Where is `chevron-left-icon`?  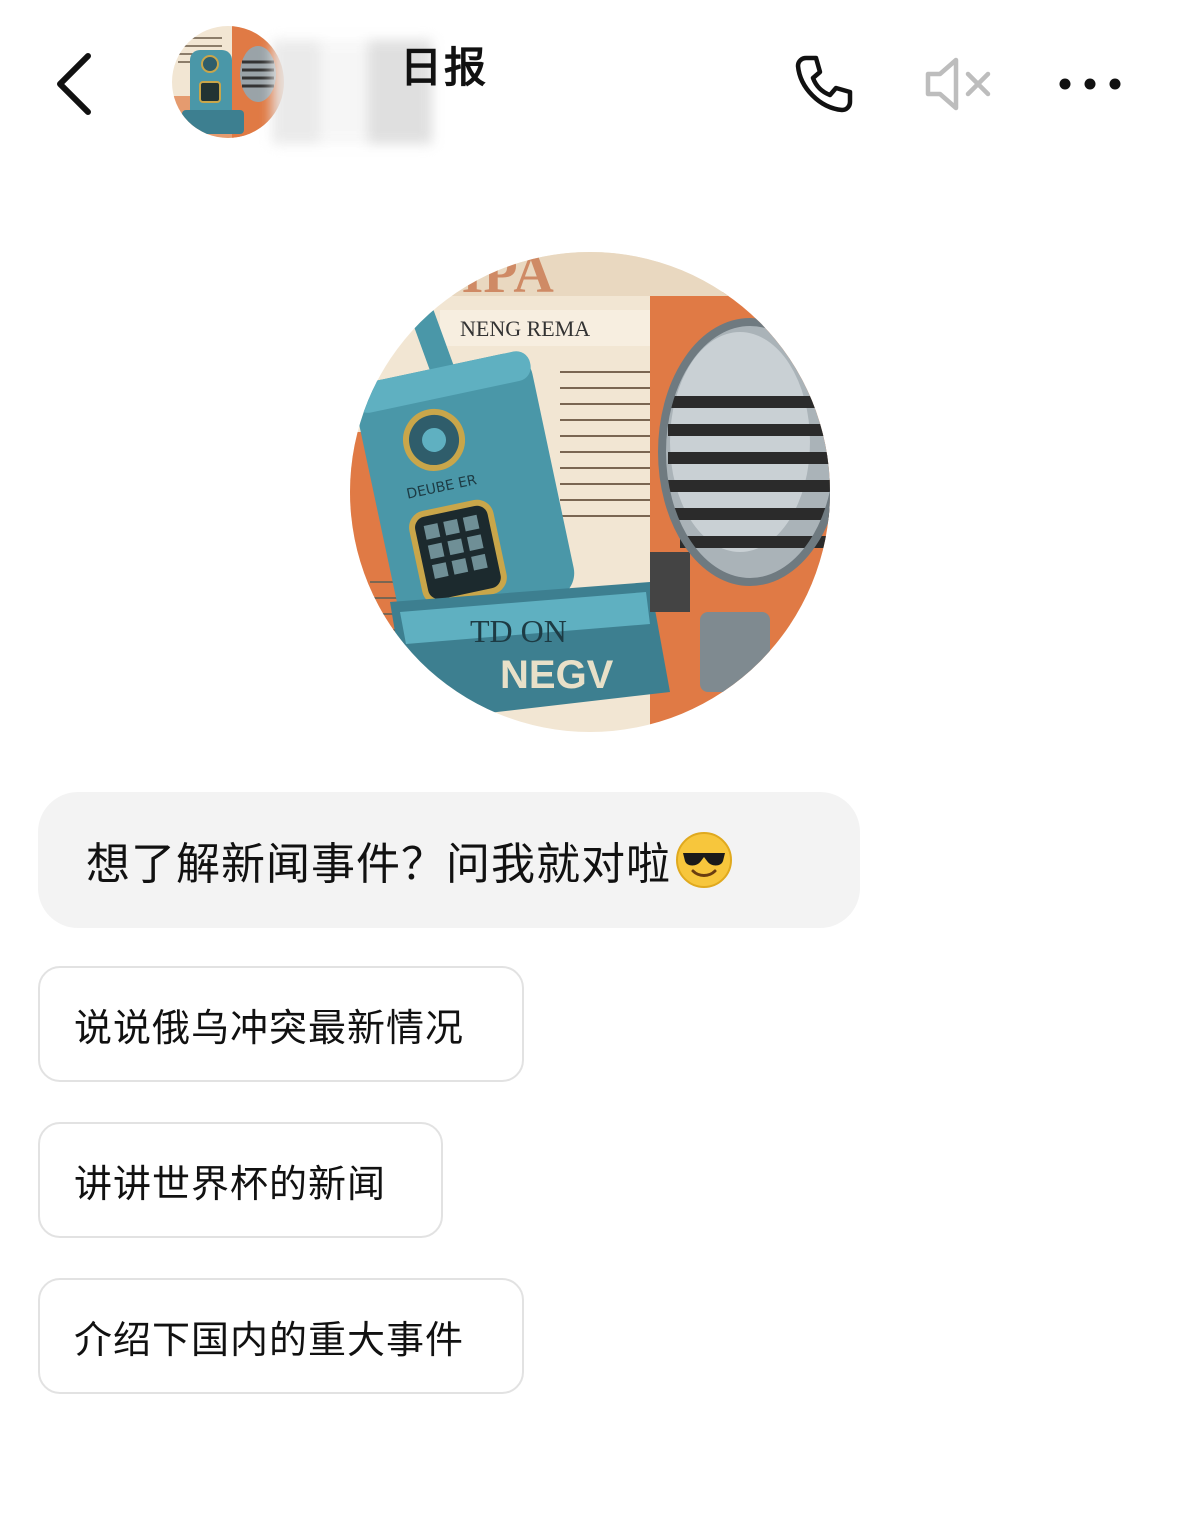 chevron-left-icon is located at coordinates (74, 84).